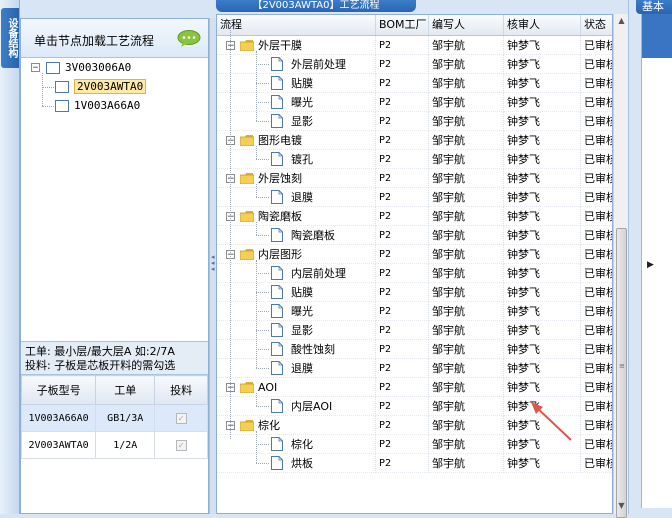  I want to click on tree-root-node: − 3V003006A0, so click(81, 68).